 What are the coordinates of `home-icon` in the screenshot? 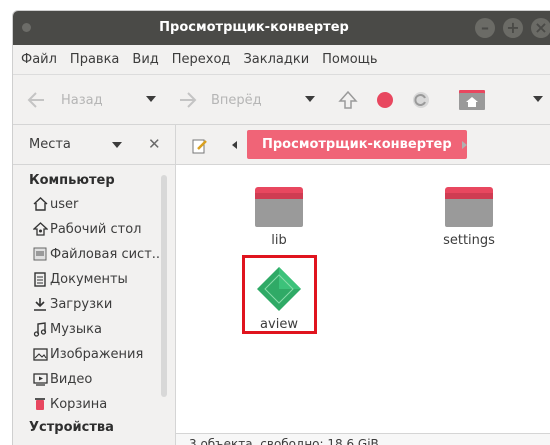 It's located at (40, 204).